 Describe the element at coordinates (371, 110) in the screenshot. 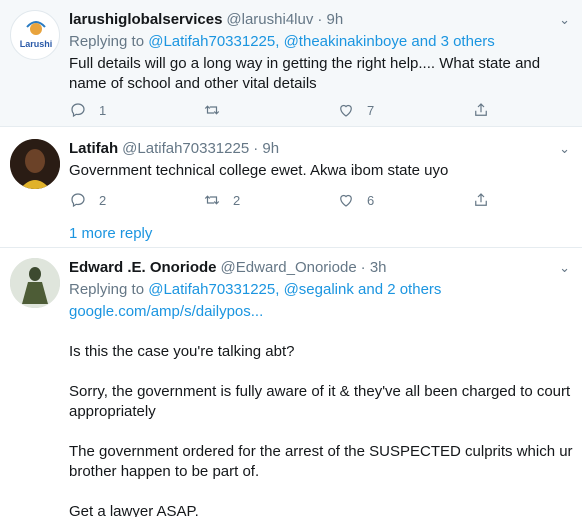

I see `like-count: 7` at that location.